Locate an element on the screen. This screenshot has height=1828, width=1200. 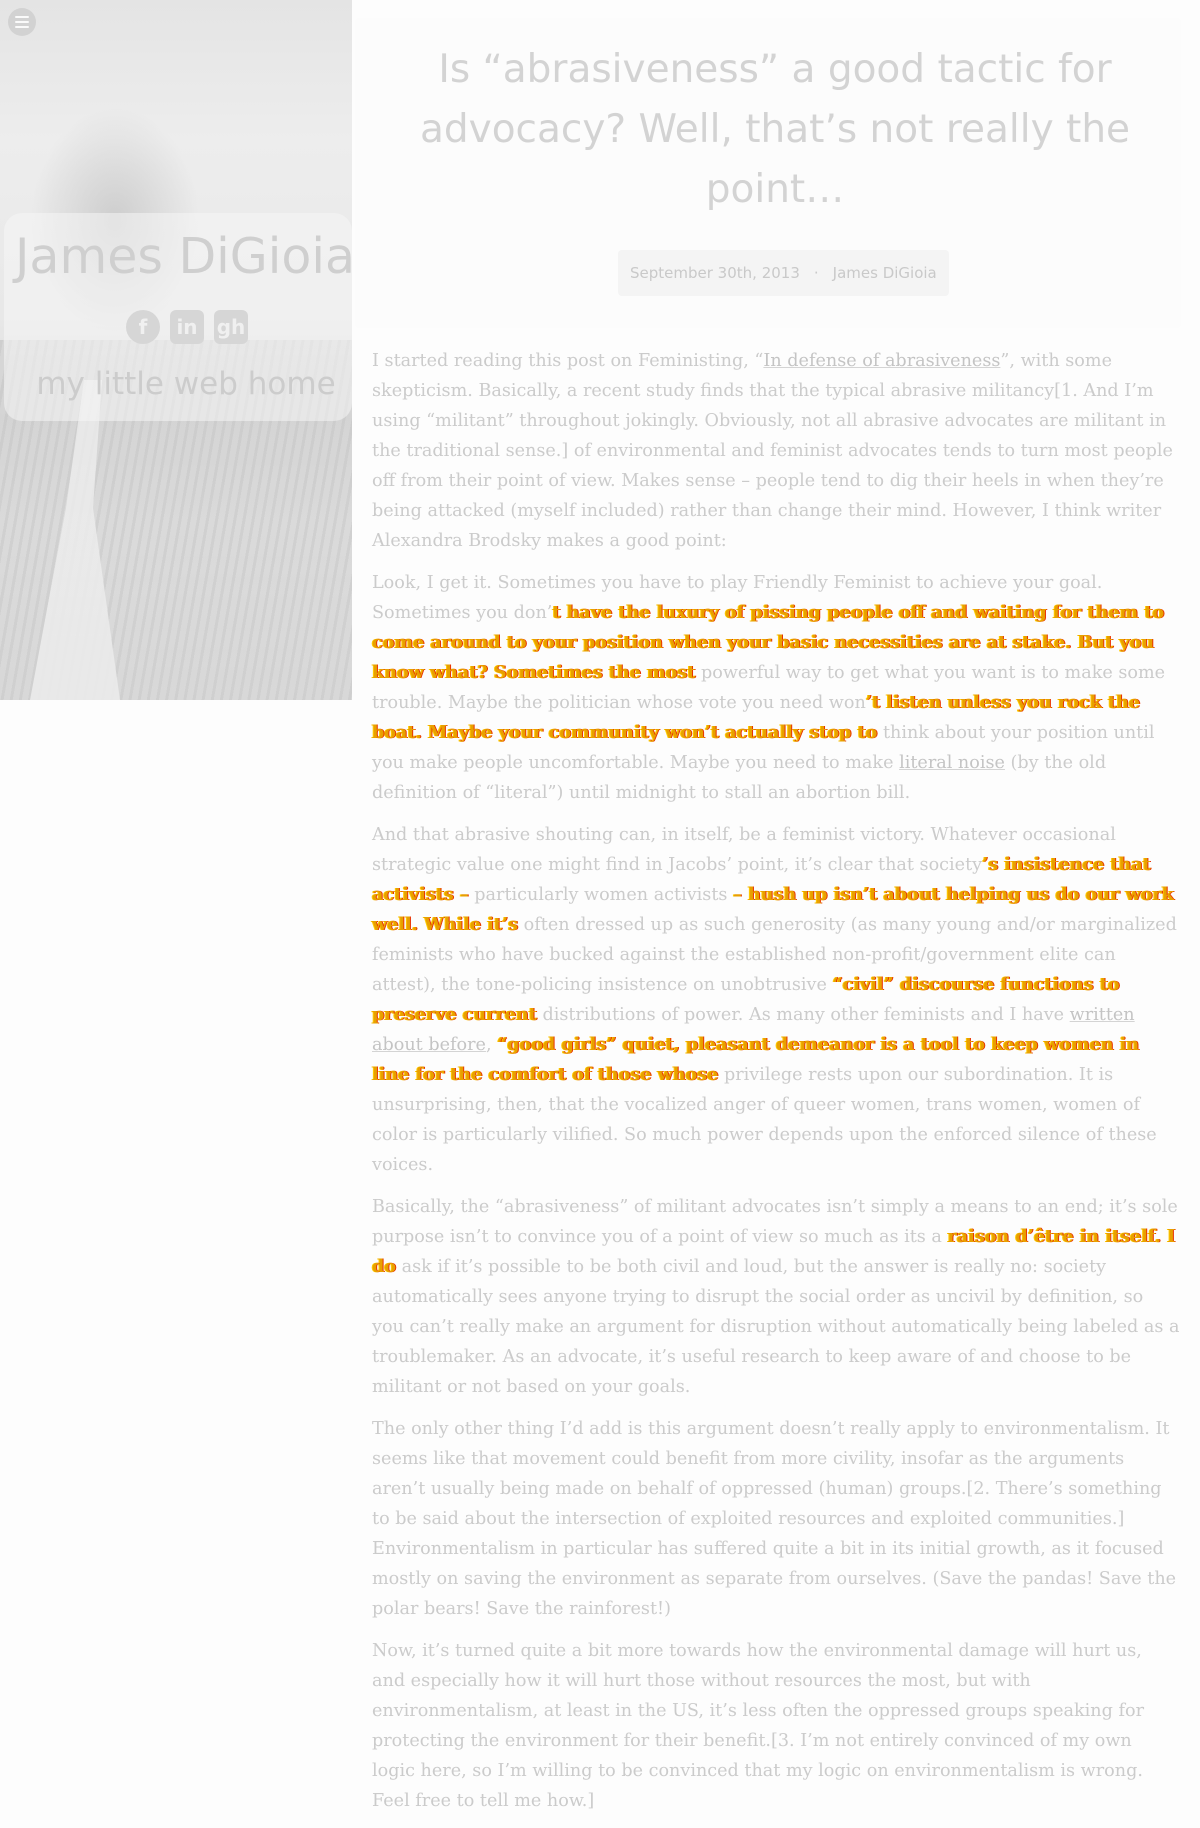
site-title: James DiGioia is located at coordinates (185, 256).